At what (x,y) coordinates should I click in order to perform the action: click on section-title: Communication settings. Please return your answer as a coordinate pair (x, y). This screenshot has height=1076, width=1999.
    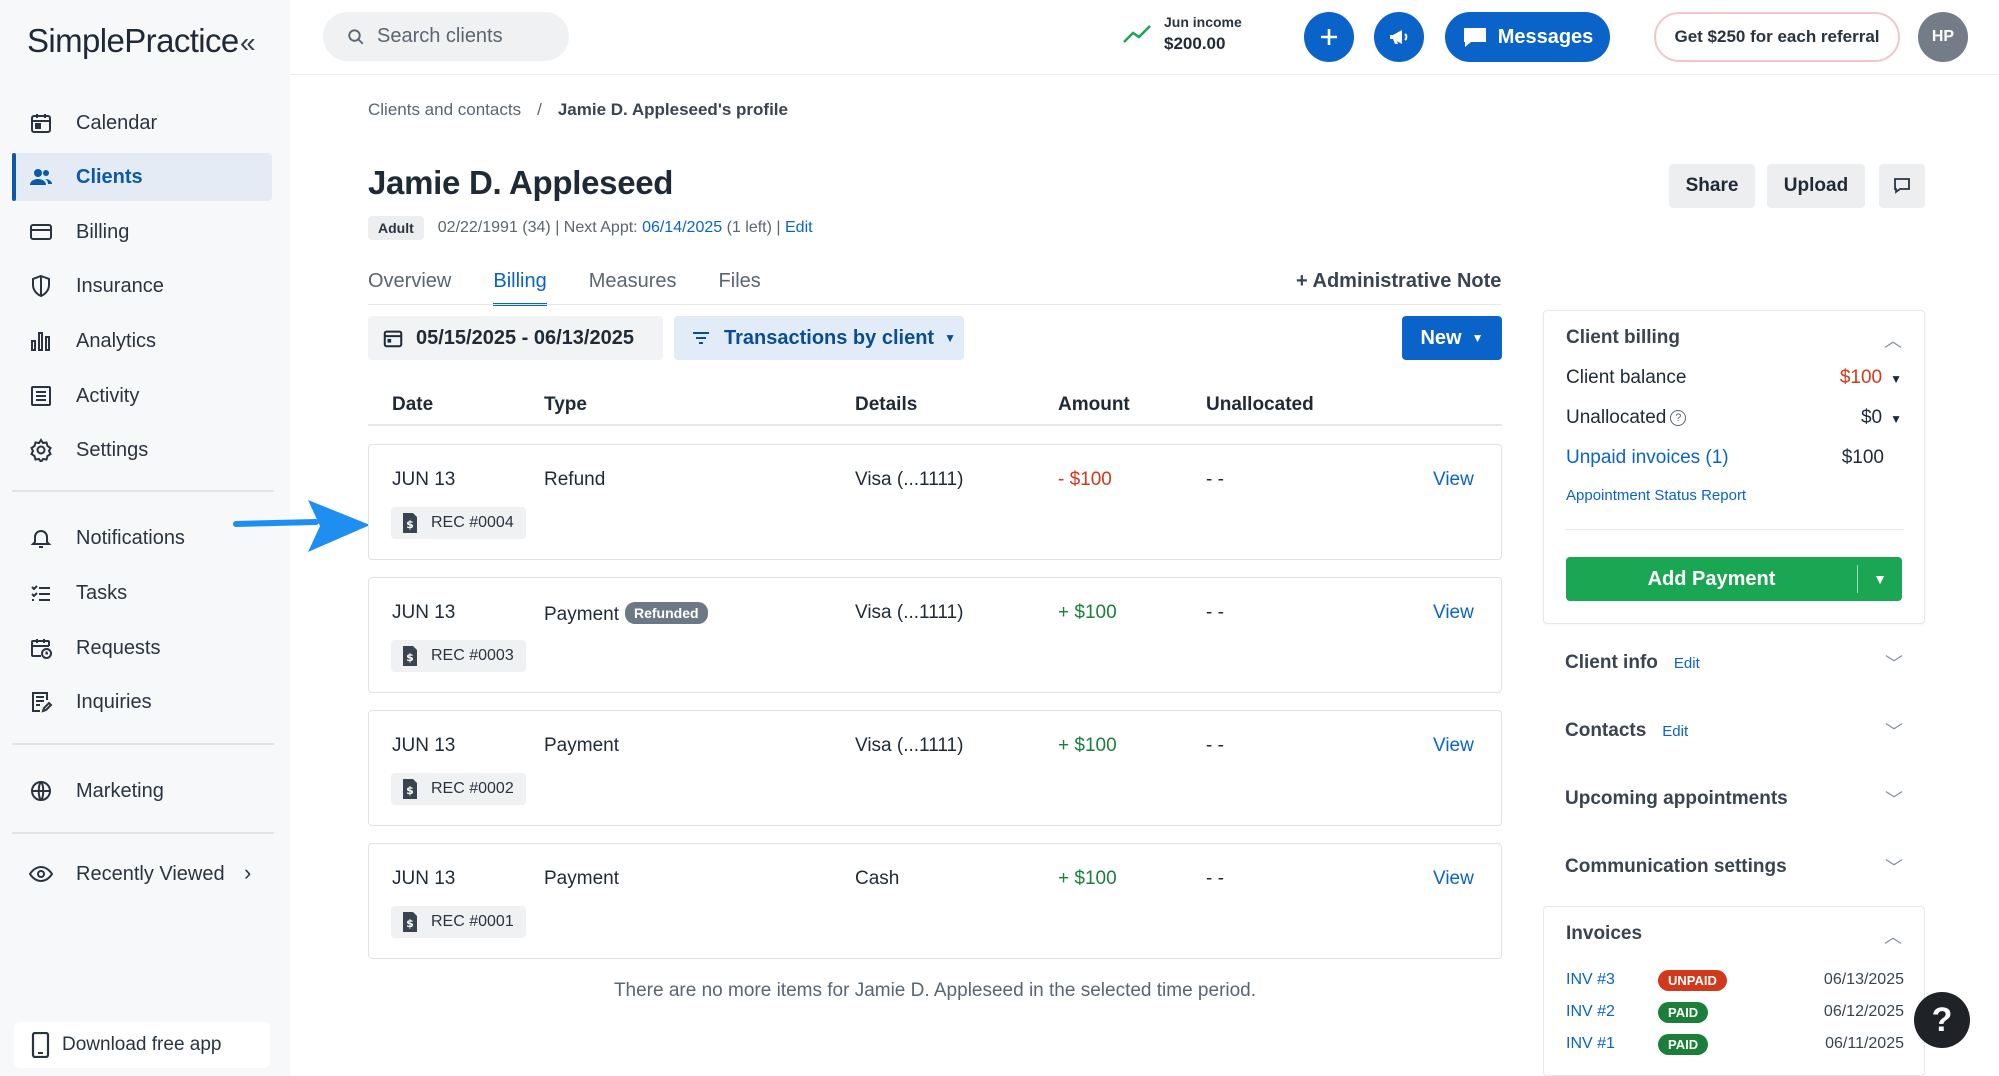
    Looking at the image, I should click on (1676, 866).